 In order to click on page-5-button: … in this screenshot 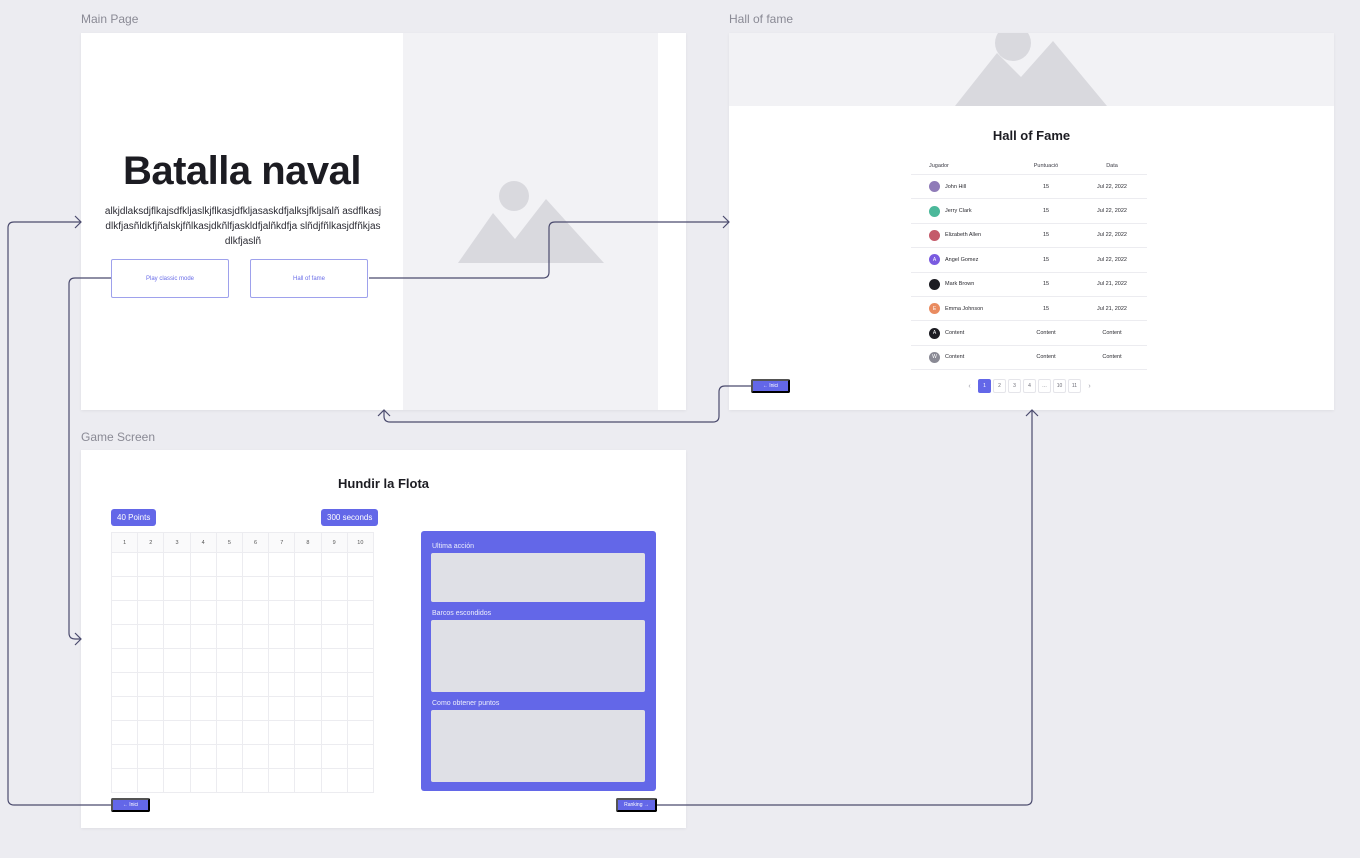, I will do `click(1044, 386)`.